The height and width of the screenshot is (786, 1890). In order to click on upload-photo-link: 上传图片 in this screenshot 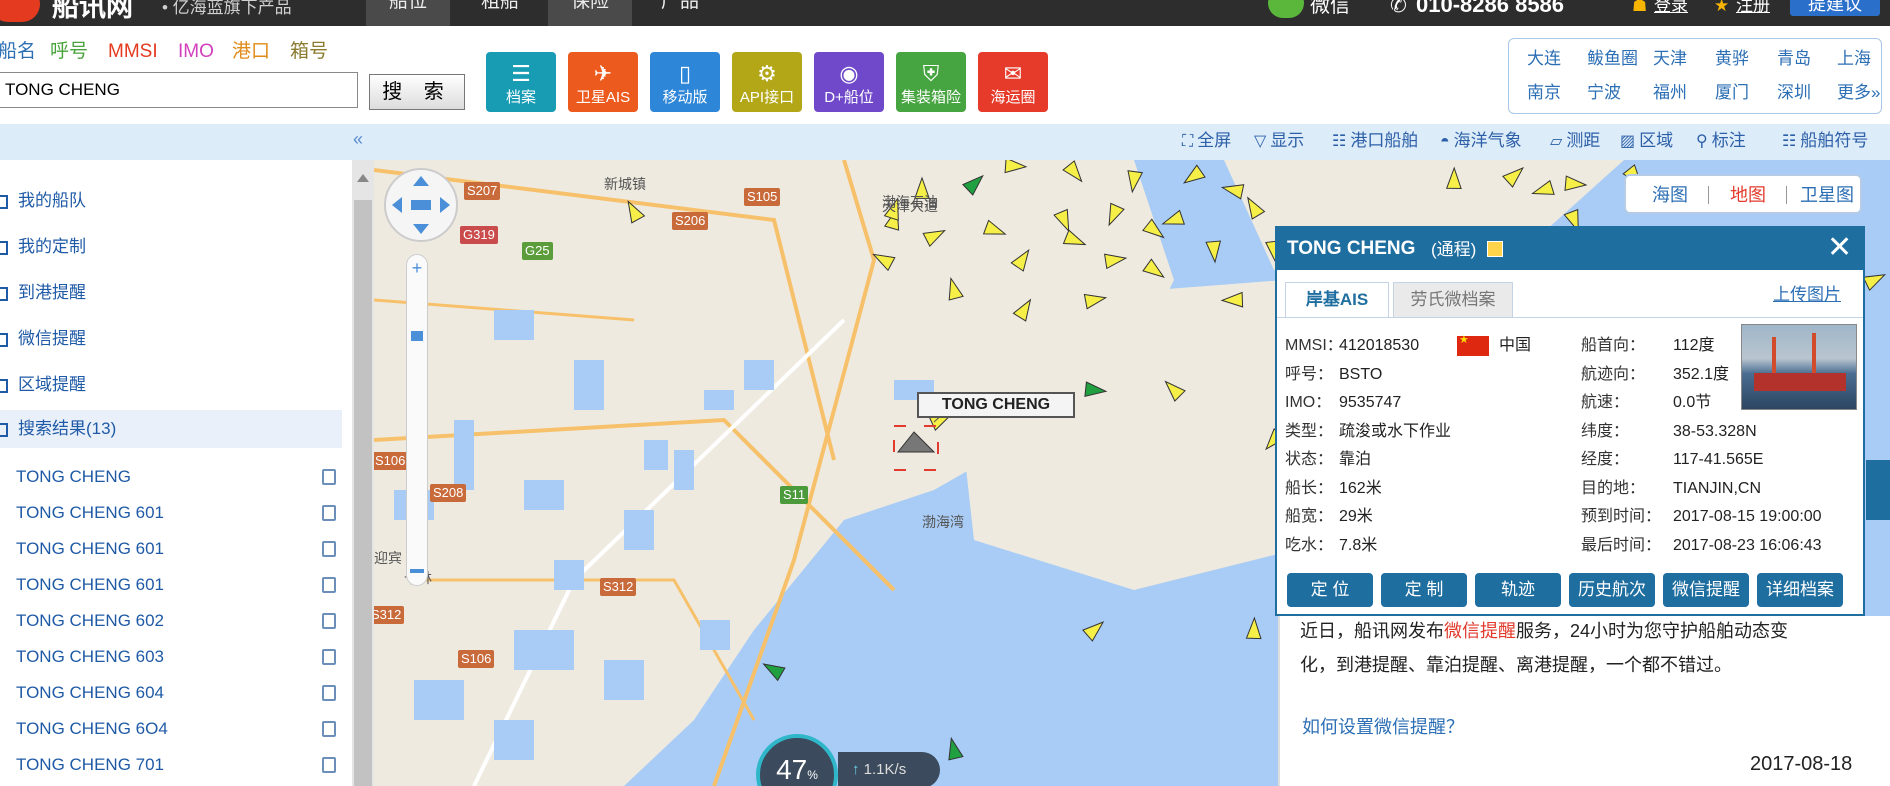, I will do `click(1807, 295)`.